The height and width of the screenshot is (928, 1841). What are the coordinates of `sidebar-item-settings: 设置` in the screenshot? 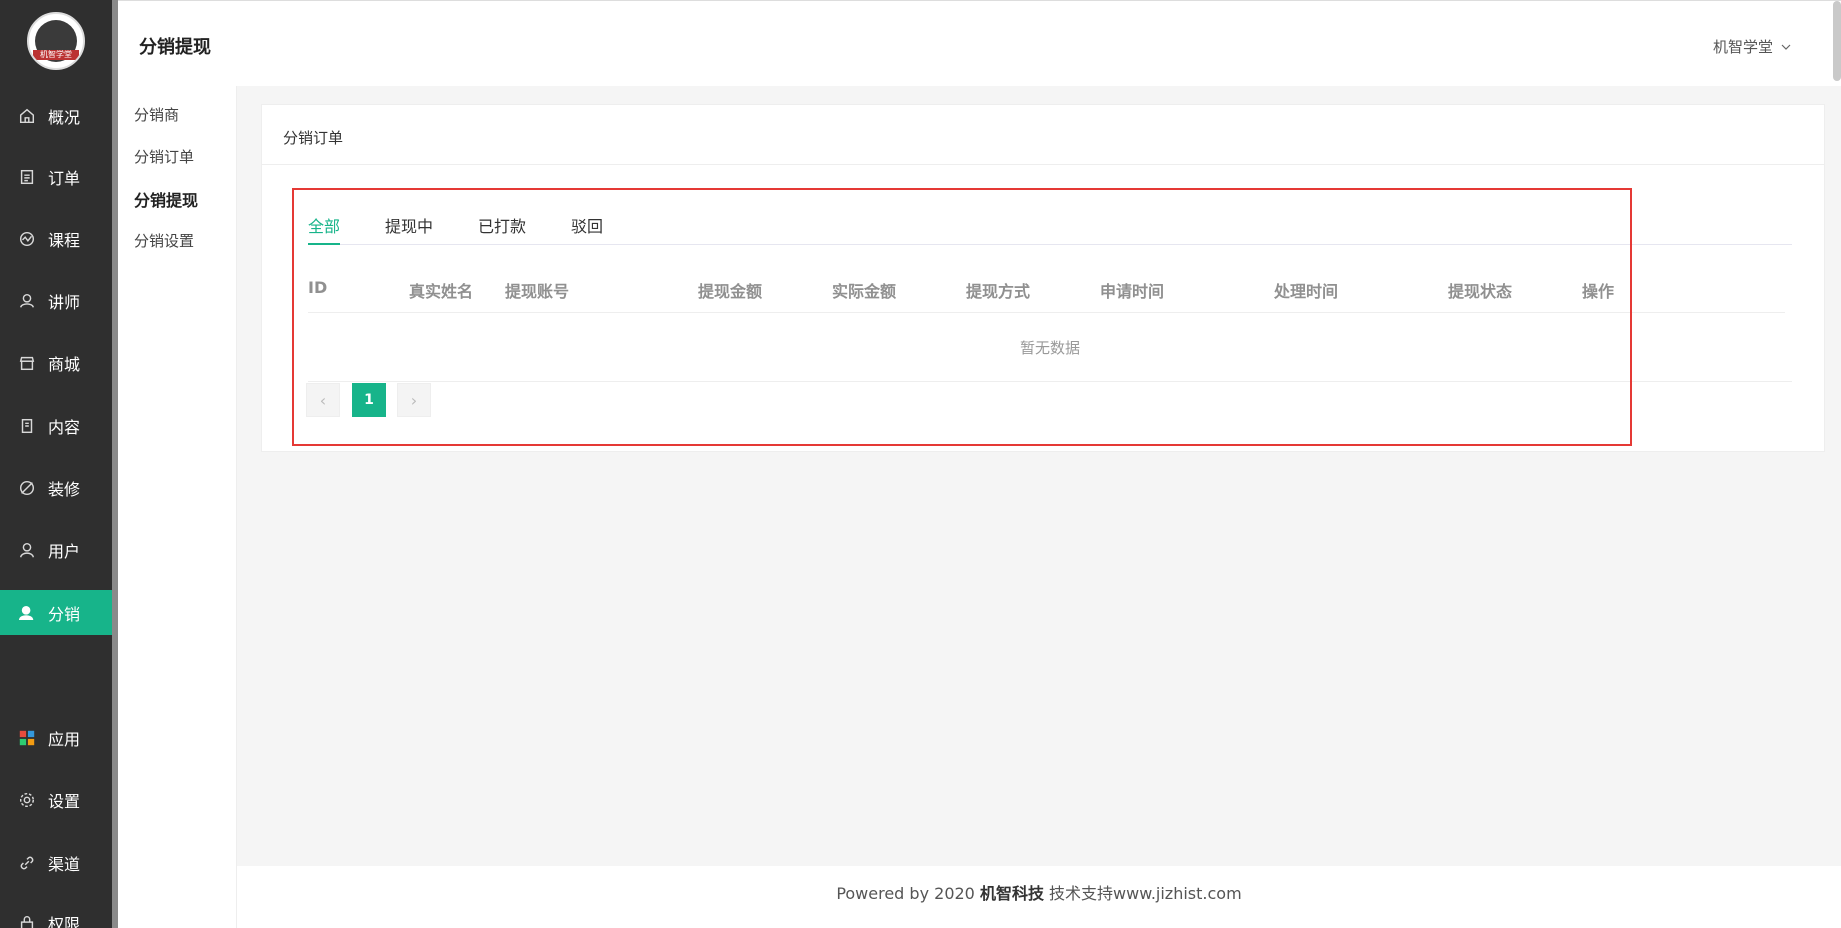 It's located at (56, 799).